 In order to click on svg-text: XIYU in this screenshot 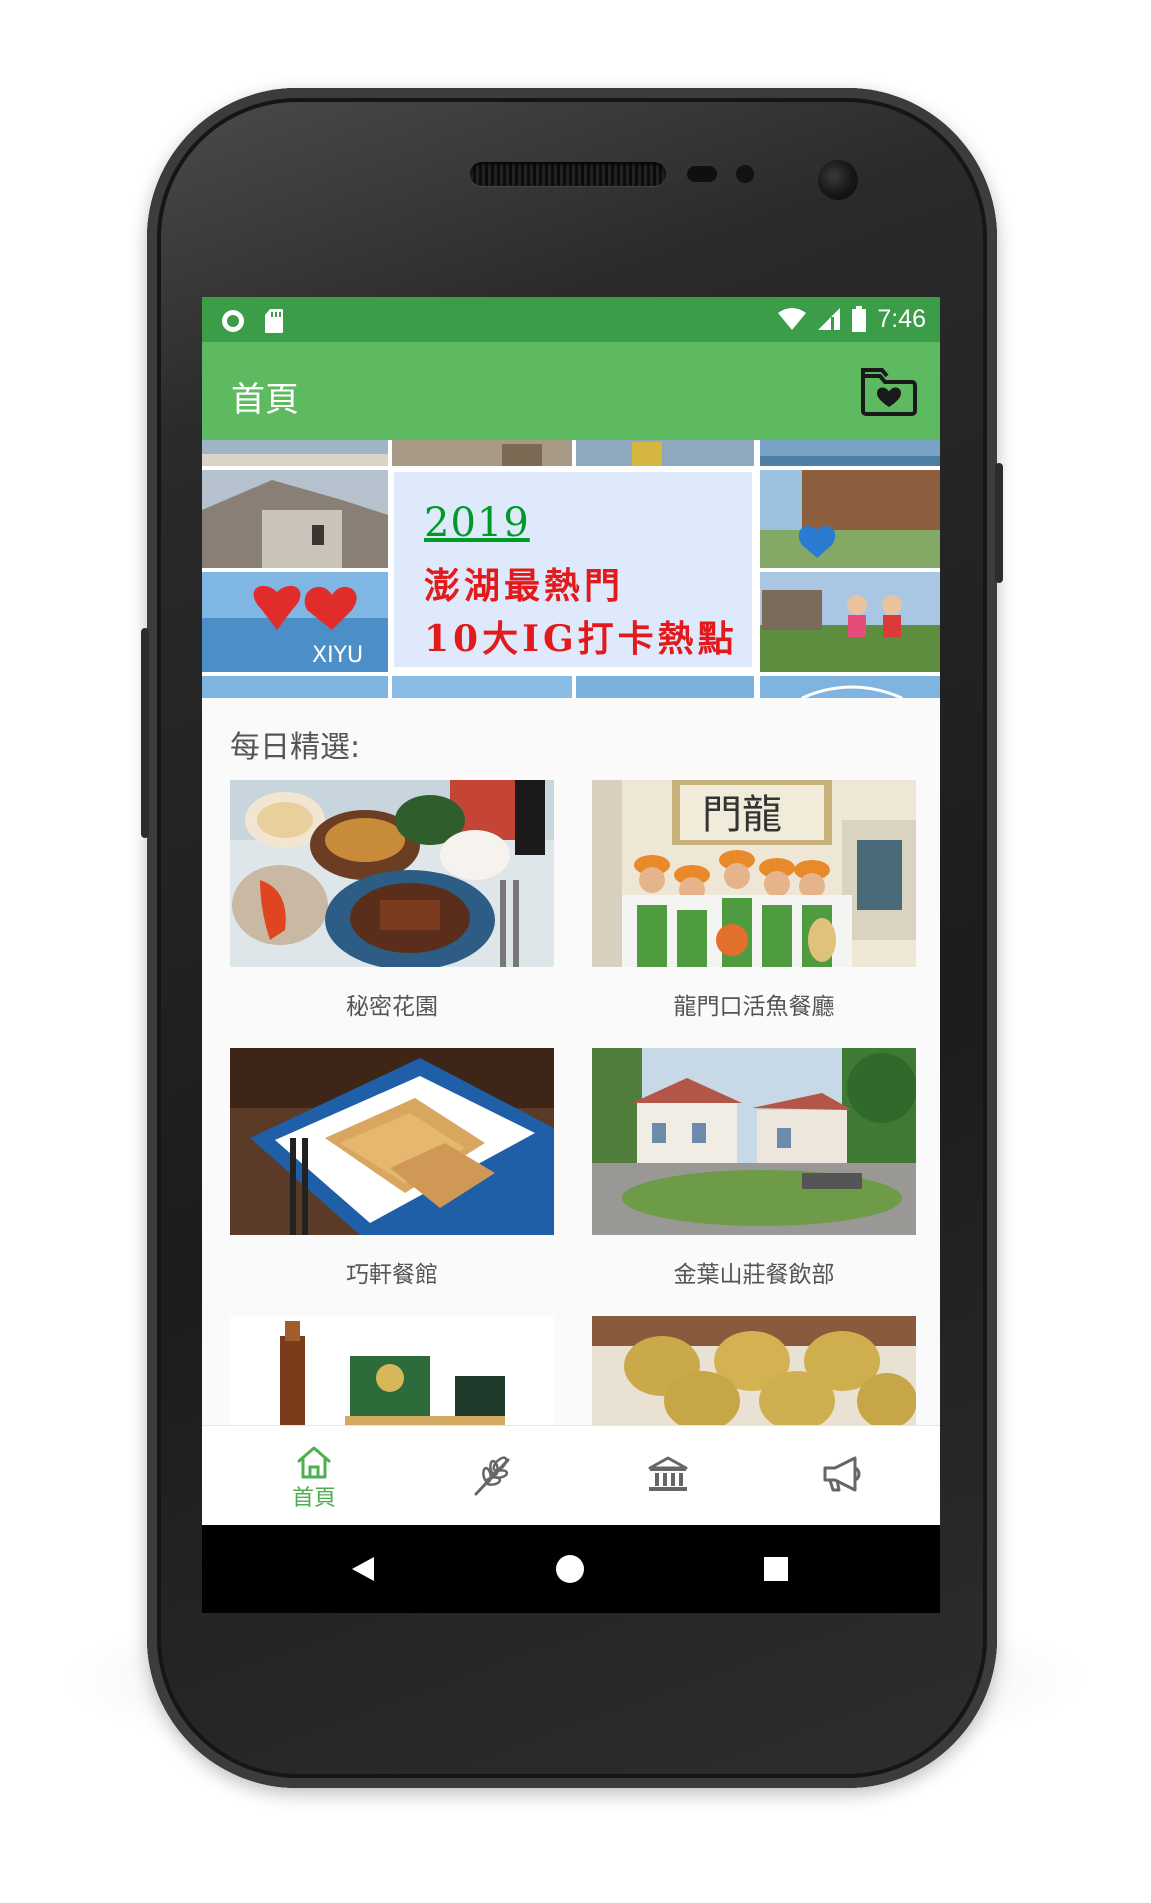, I will do `click(337, 655)`.